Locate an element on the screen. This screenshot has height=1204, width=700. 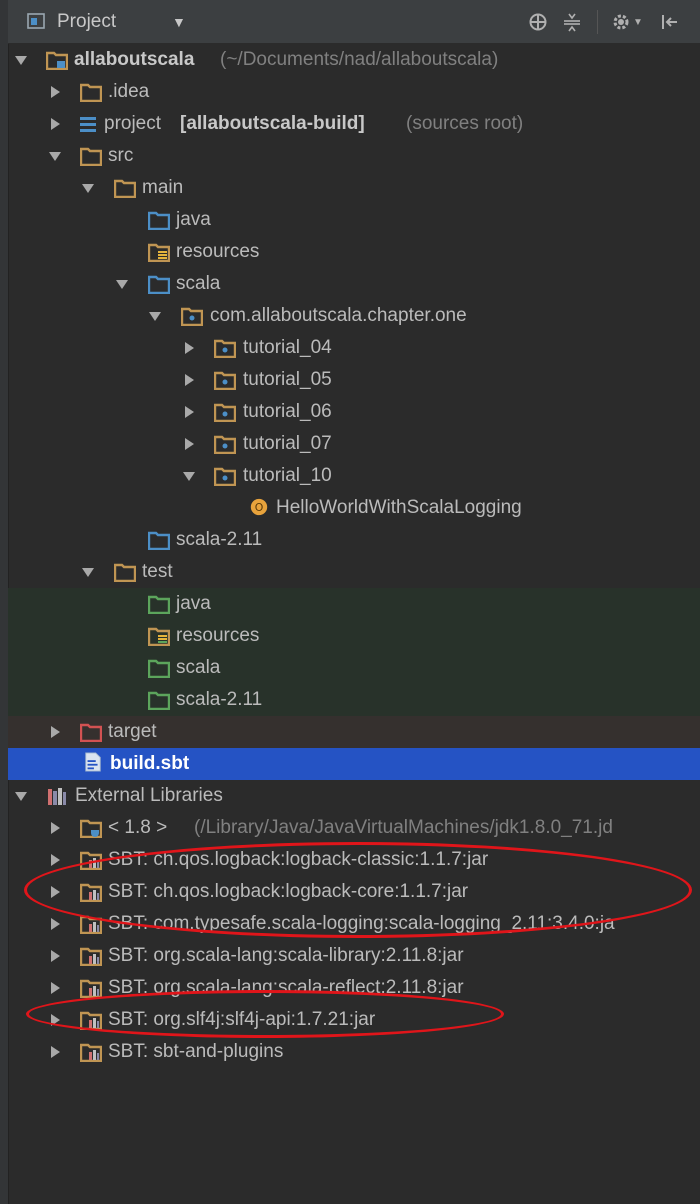
view-selector-chevron-down-icon: ▼ is located at coordinates (179, 22).